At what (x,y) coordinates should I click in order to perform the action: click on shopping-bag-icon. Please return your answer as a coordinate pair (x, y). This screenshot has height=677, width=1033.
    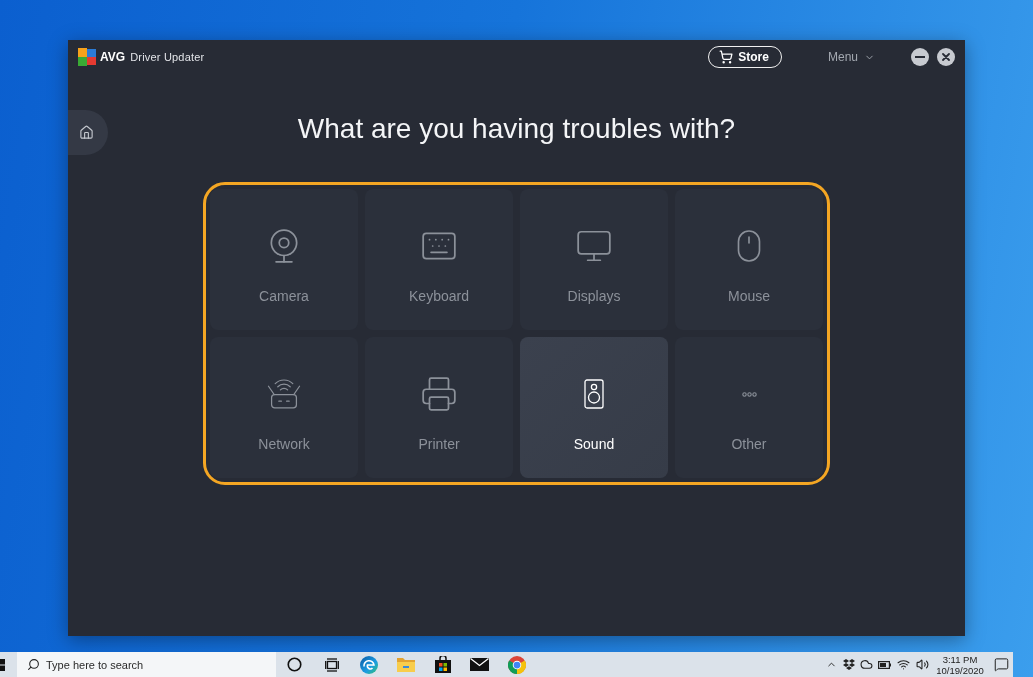
    Looking at the image, I should click on (442, 664).